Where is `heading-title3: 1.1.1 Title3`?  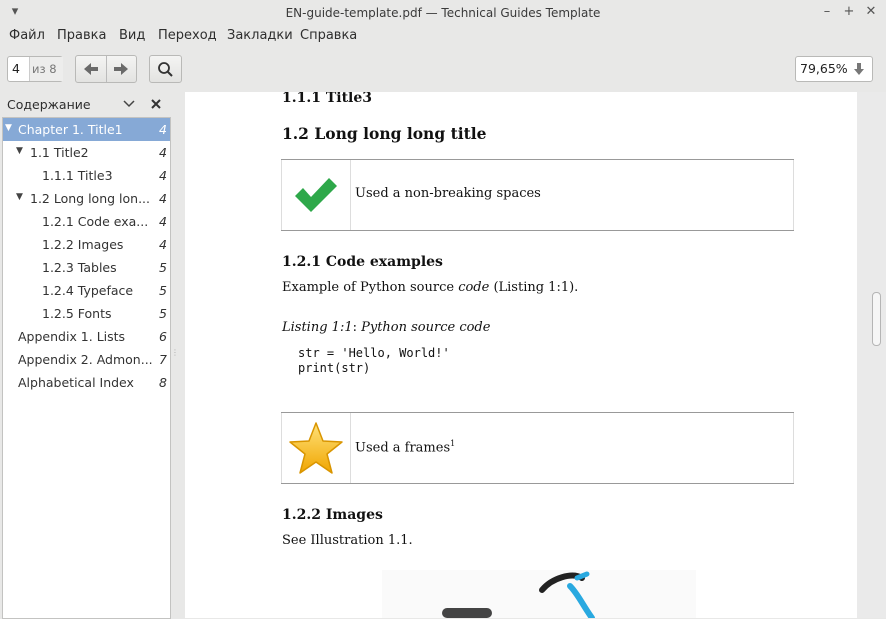
heading-title3: 1.1.1 Title3 is located at coordinates (327, 99).